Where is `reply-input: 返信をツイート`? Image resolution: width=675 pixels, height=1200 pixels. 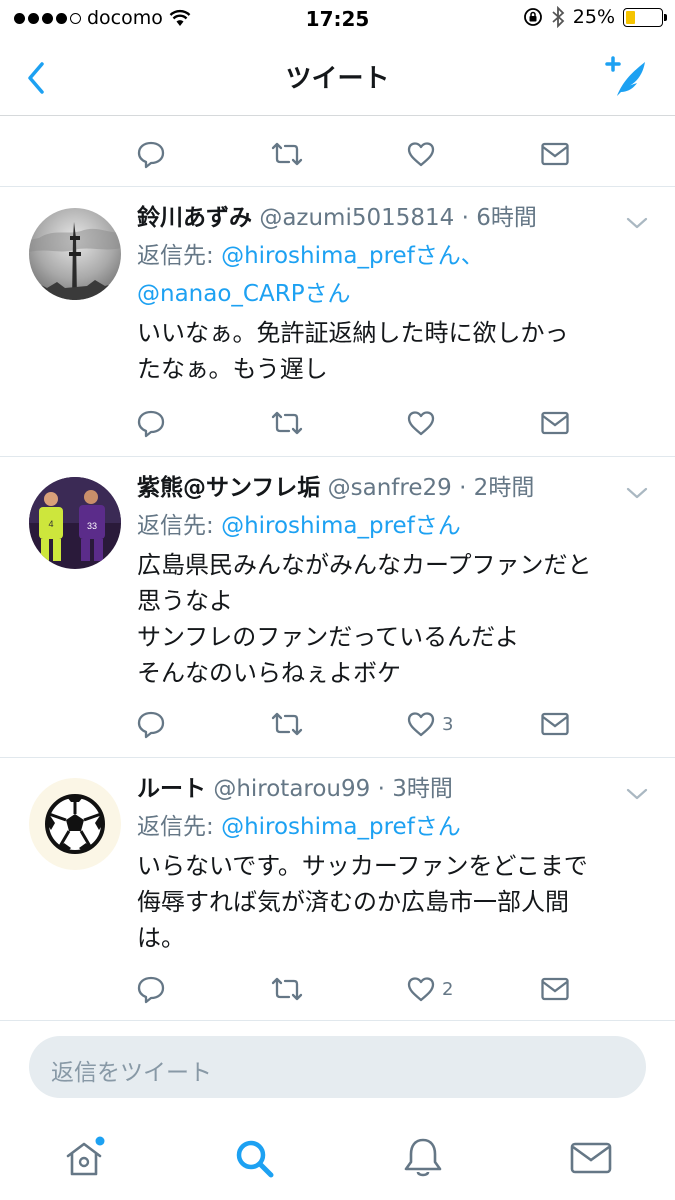 reply-input: 返信をツイート is located at coordinates (337, 1067).